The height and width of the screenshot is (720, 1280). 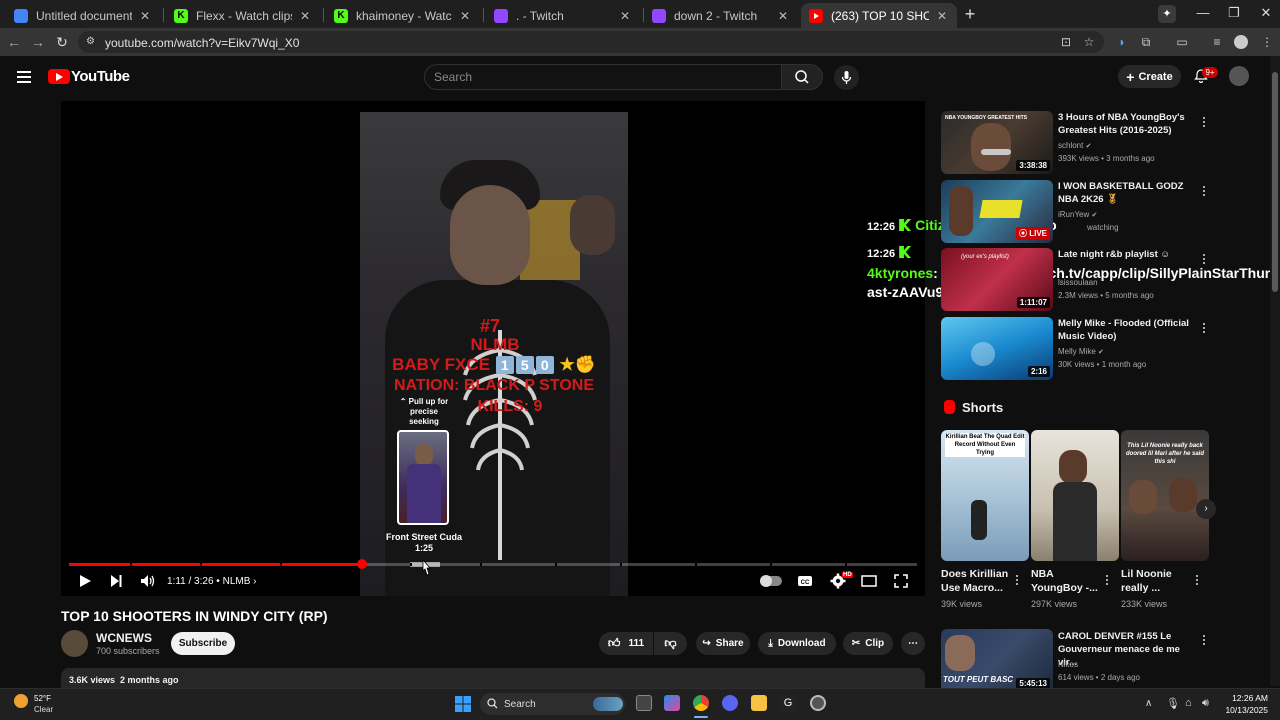 I want to click on create-button: + Create, so click(x=1149, y=76).